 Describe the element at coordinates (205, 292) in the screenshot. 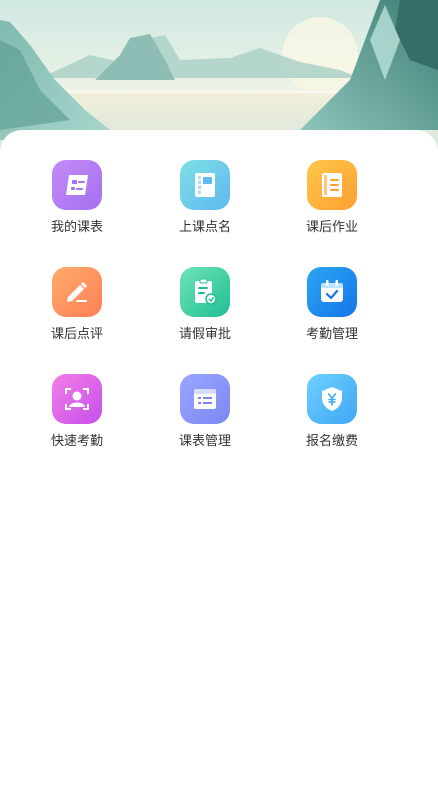

I see `leave-approval-clipboard-icon` at that location.